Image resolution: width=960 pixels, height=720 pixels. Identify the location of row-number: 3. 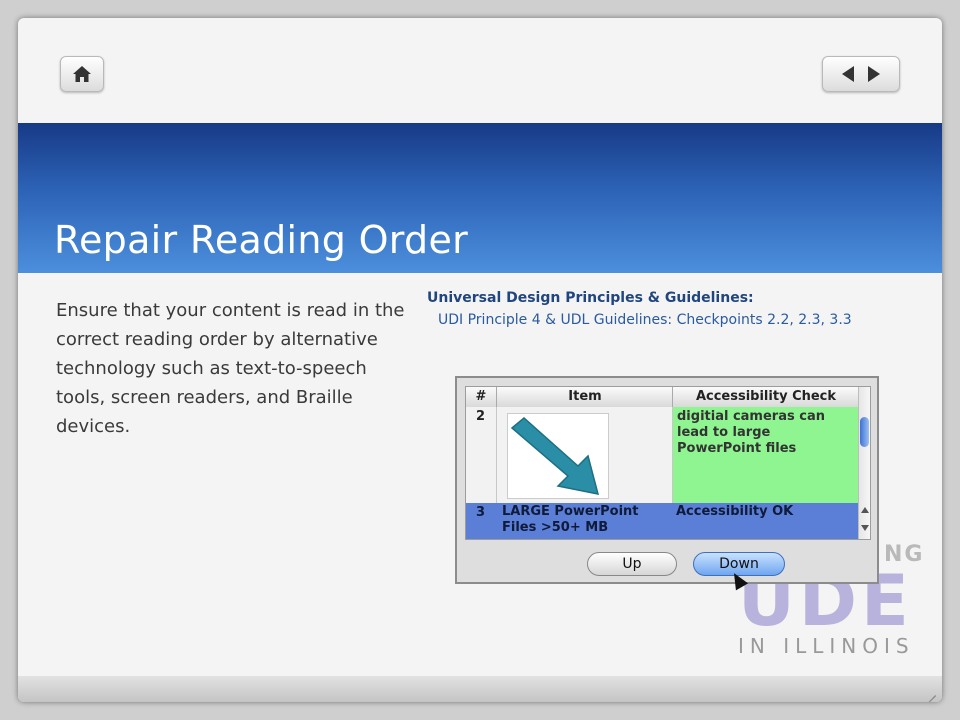
(481, 512).